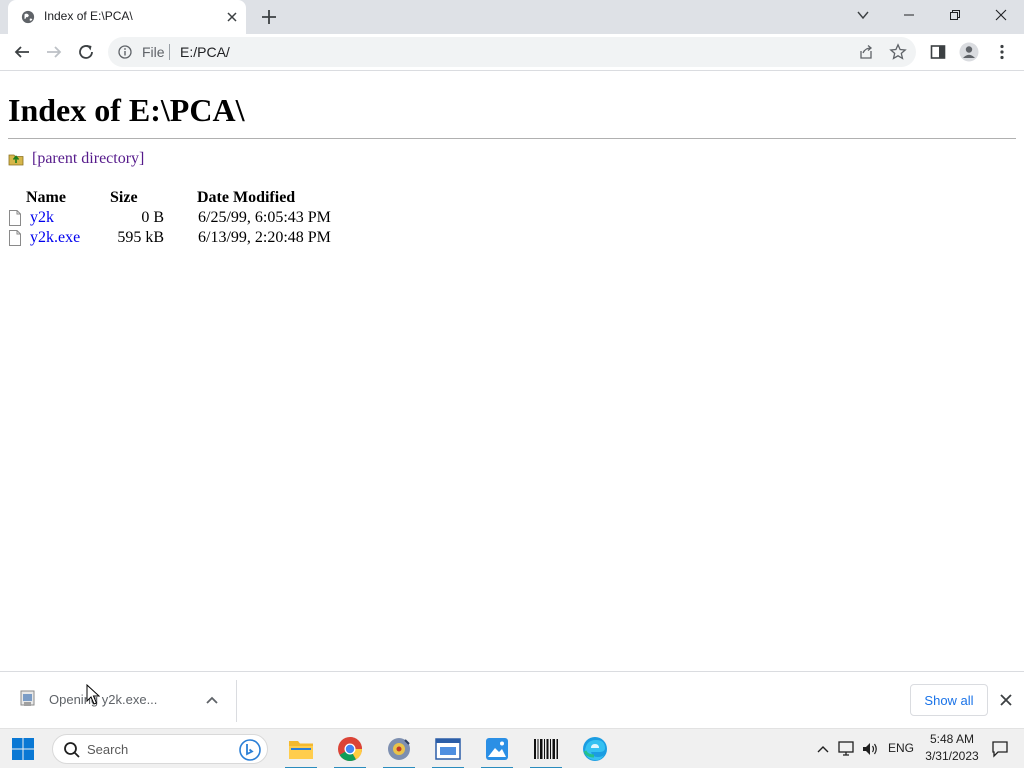  What do you see at coordinates (72, 750) in the screenshot?
I see `search-icon` at bounding box center [72, 750].